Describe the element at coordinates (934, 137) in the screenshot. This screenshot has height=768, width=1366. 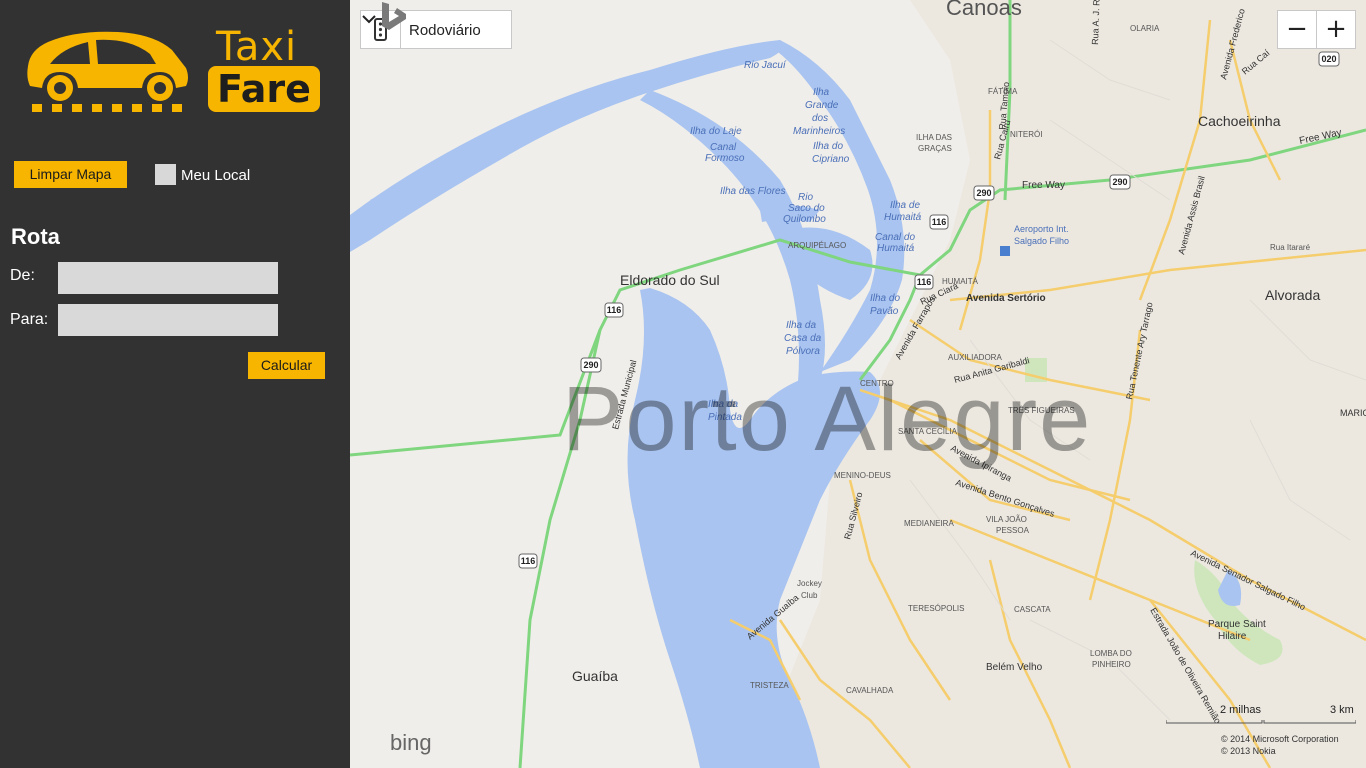
I see `svg-text: ILHA DAS` at that location.